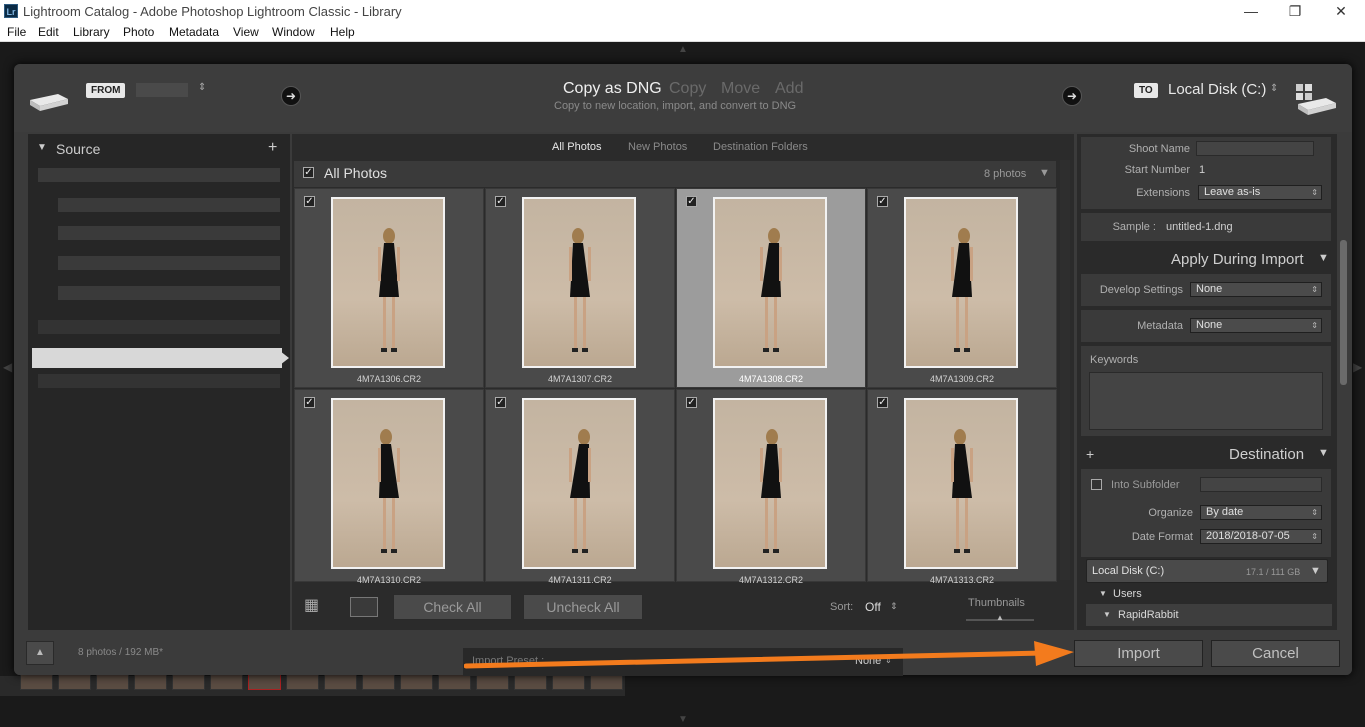 The height and width of the screenshot is (727, 1365). I want to click on expand-dialog-icon: ▲, so click(40, 653).